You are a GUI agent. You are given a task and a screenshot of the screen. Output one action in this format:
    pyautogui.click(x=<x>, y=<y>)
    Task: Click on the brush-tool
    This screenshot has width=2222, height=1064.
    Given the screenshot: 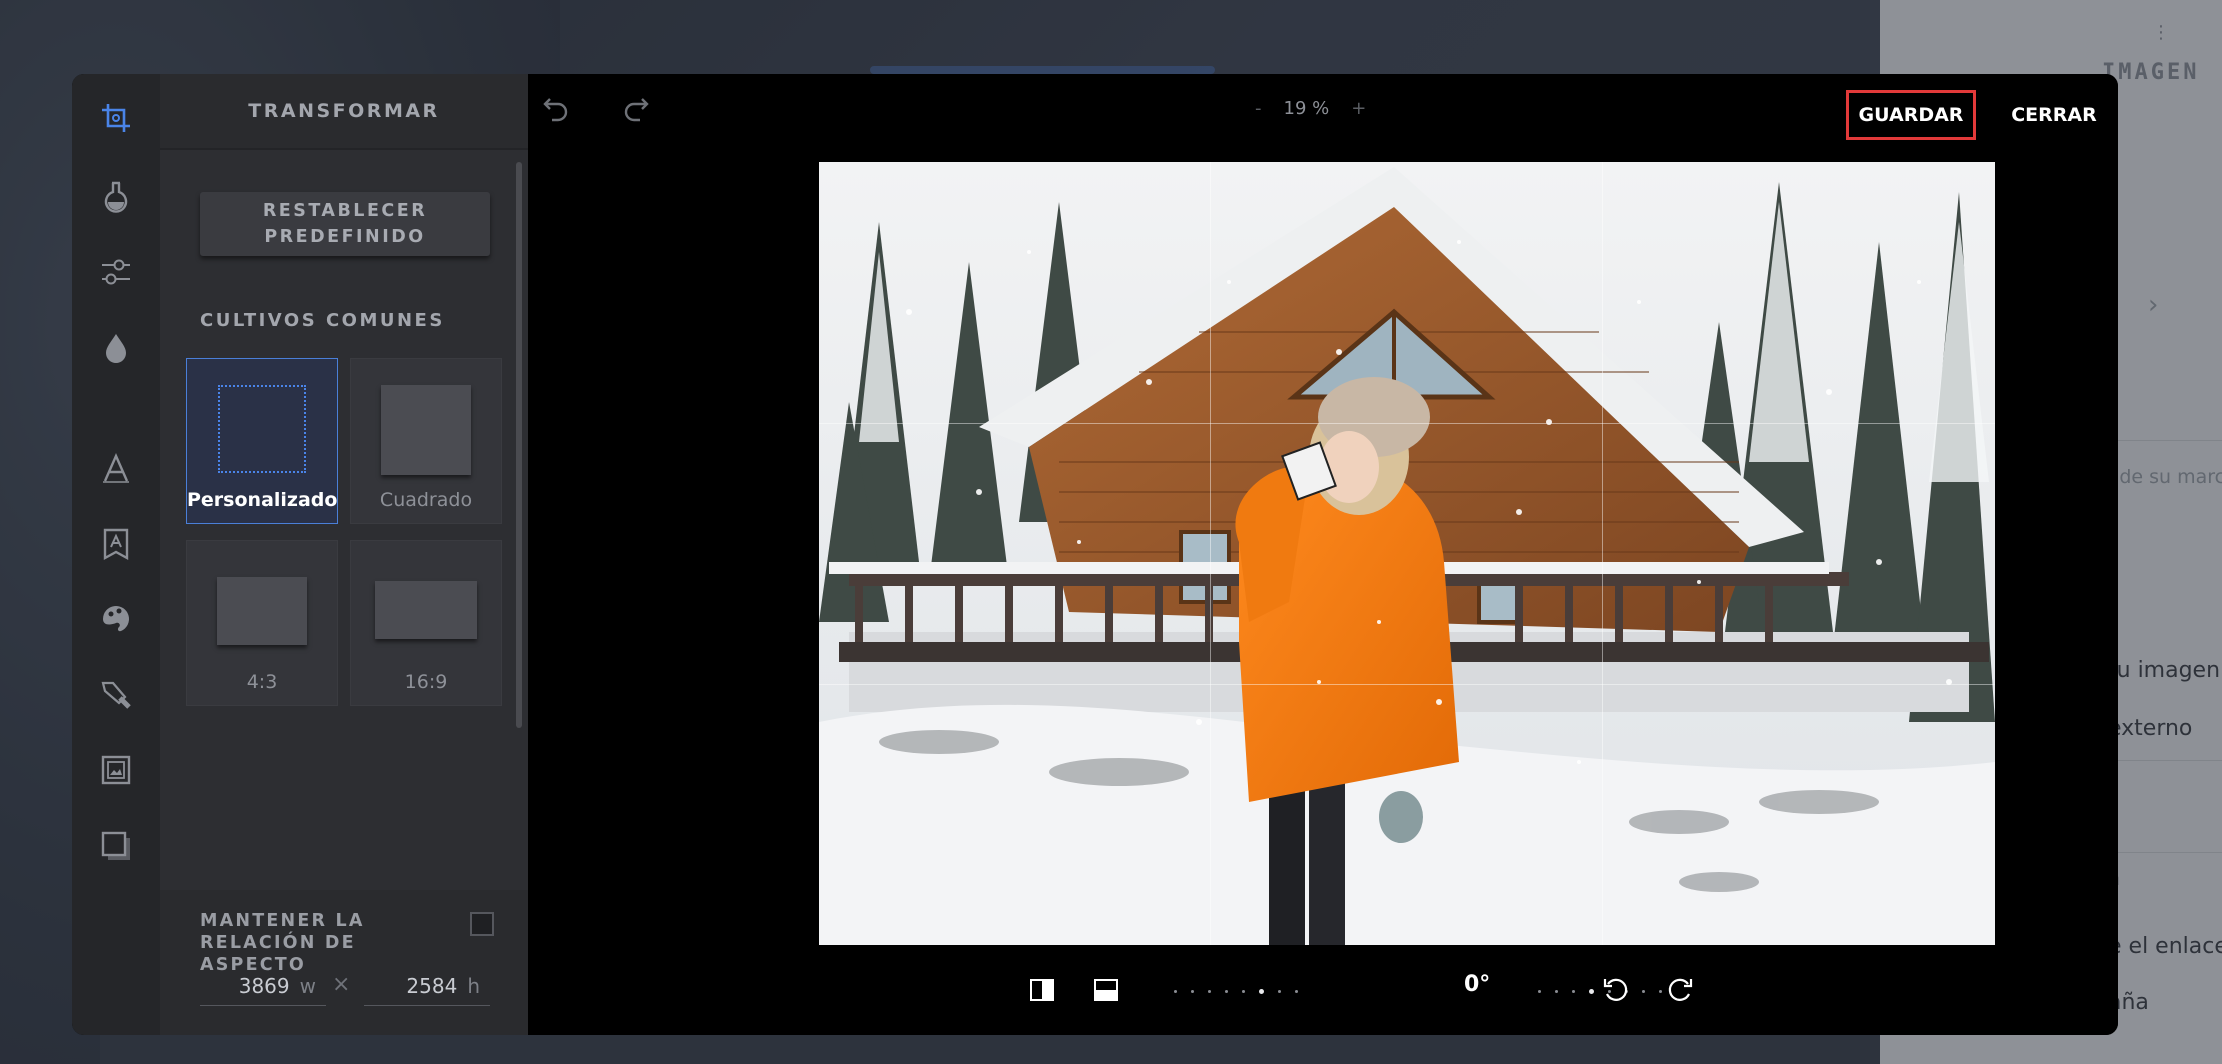 What is the action you would take?
    pyautogui.click(x=116, y=694)
    